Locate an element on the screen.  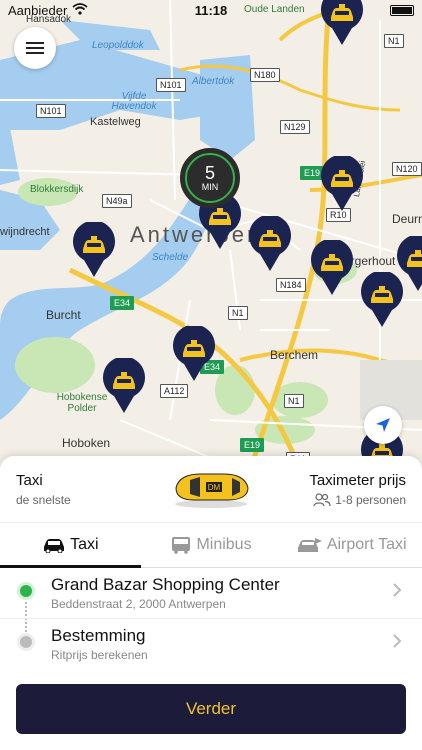
road-badge: E19 is located at coordinates (252, 445).